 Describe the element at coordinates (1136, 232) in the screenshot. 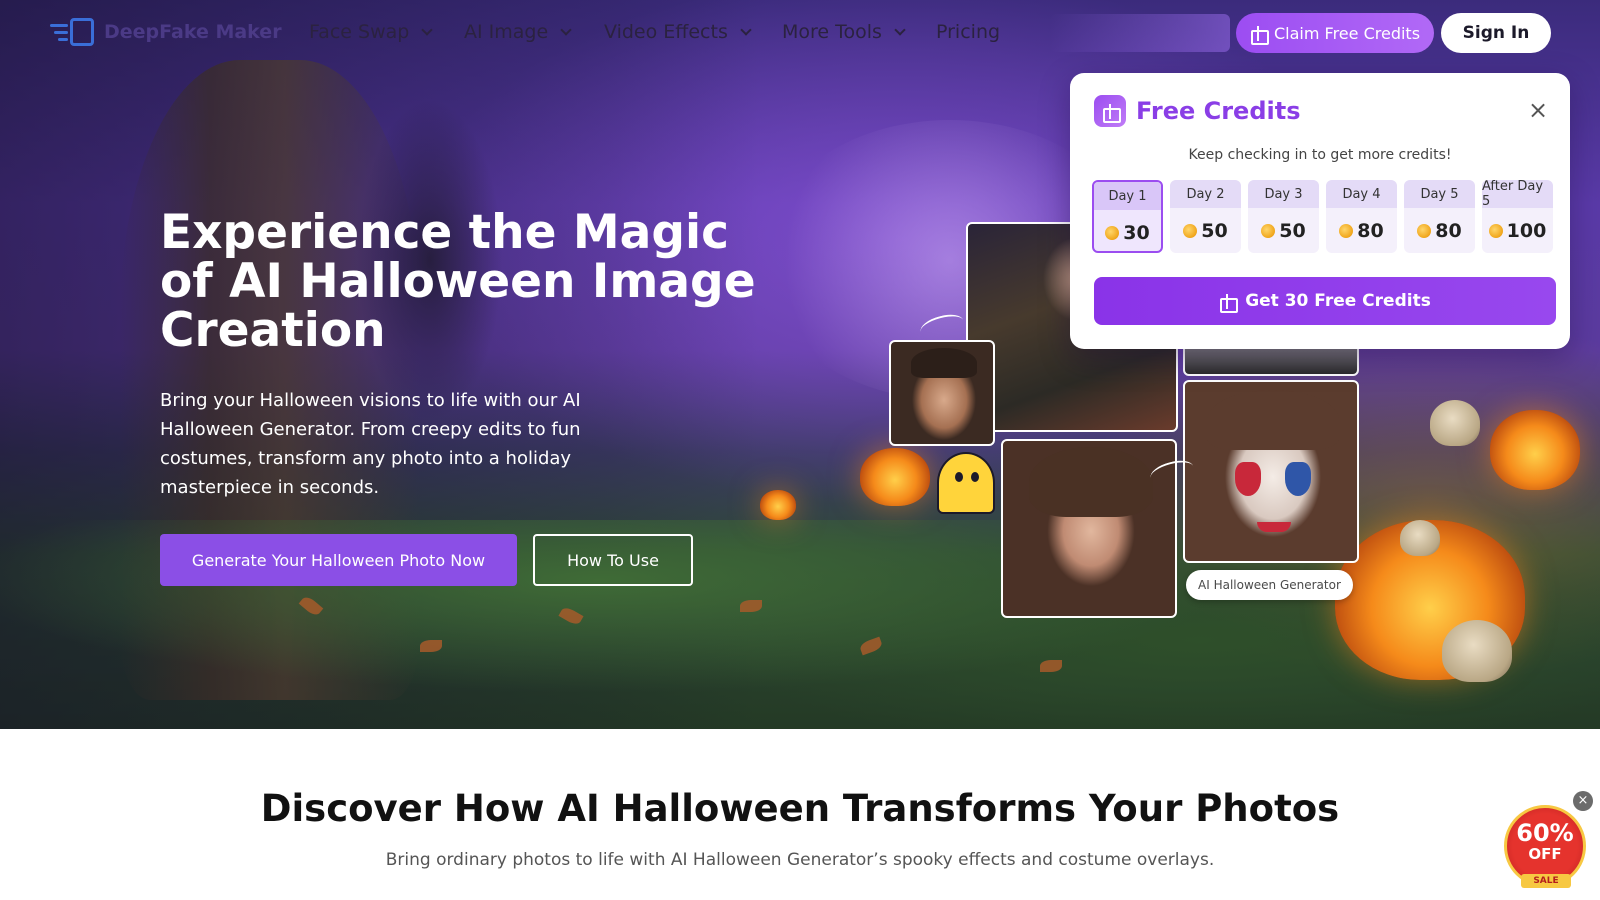

I see `credit-amount: 30` at that location.